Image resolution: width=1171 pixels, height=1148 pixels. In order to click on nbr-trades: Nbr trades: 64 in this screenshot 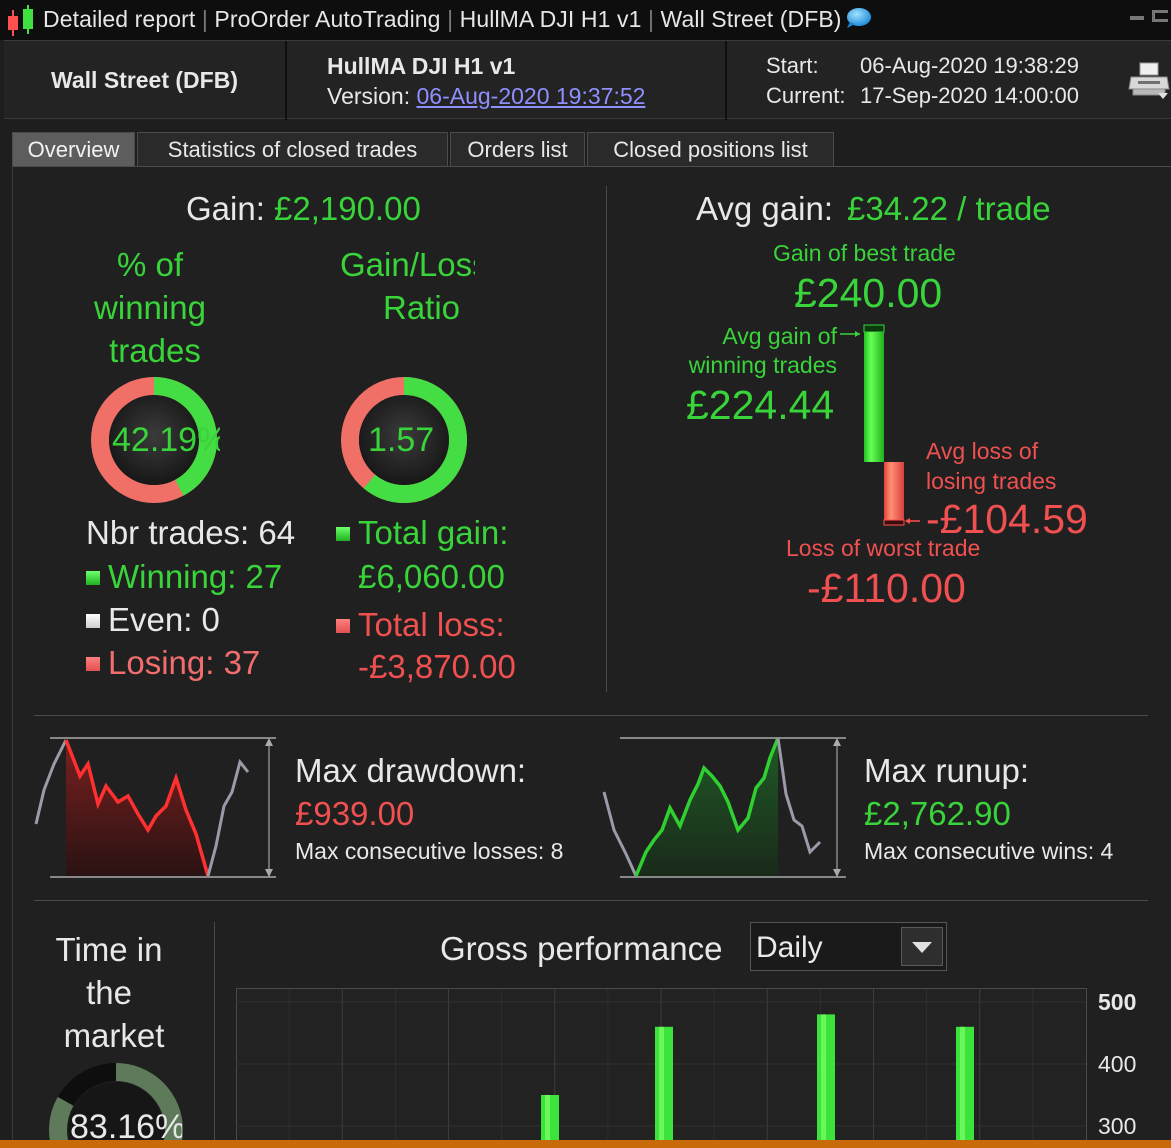, I will do `click(191, 532)`.